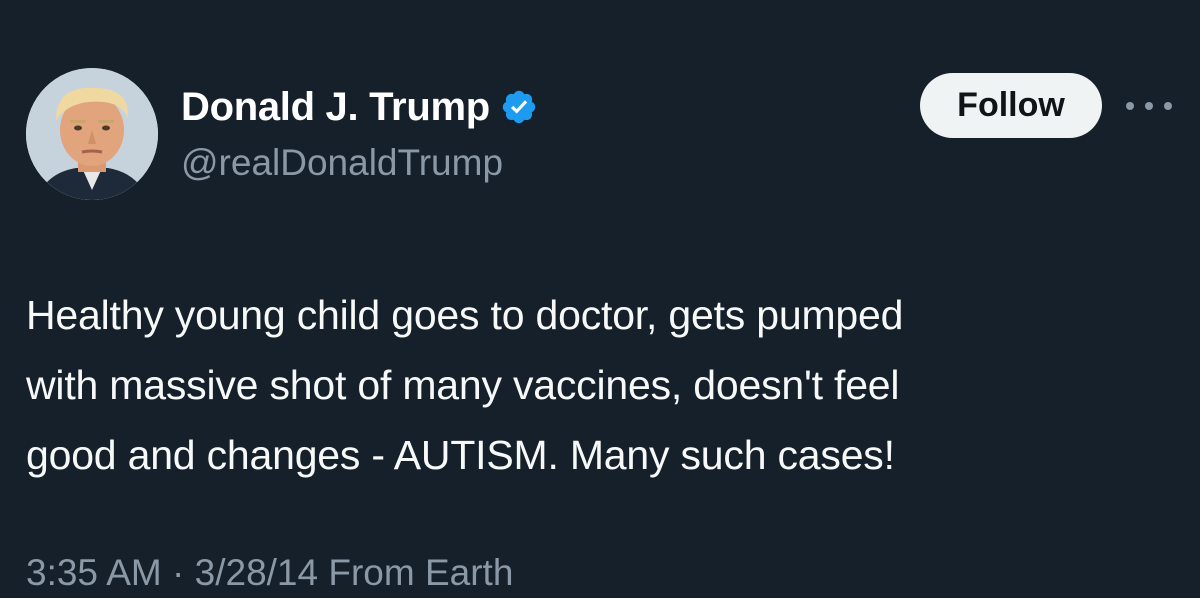 The image size is (1200, 598). I want to click on author-handle: @realDonaldTrump, so click(342, 163).